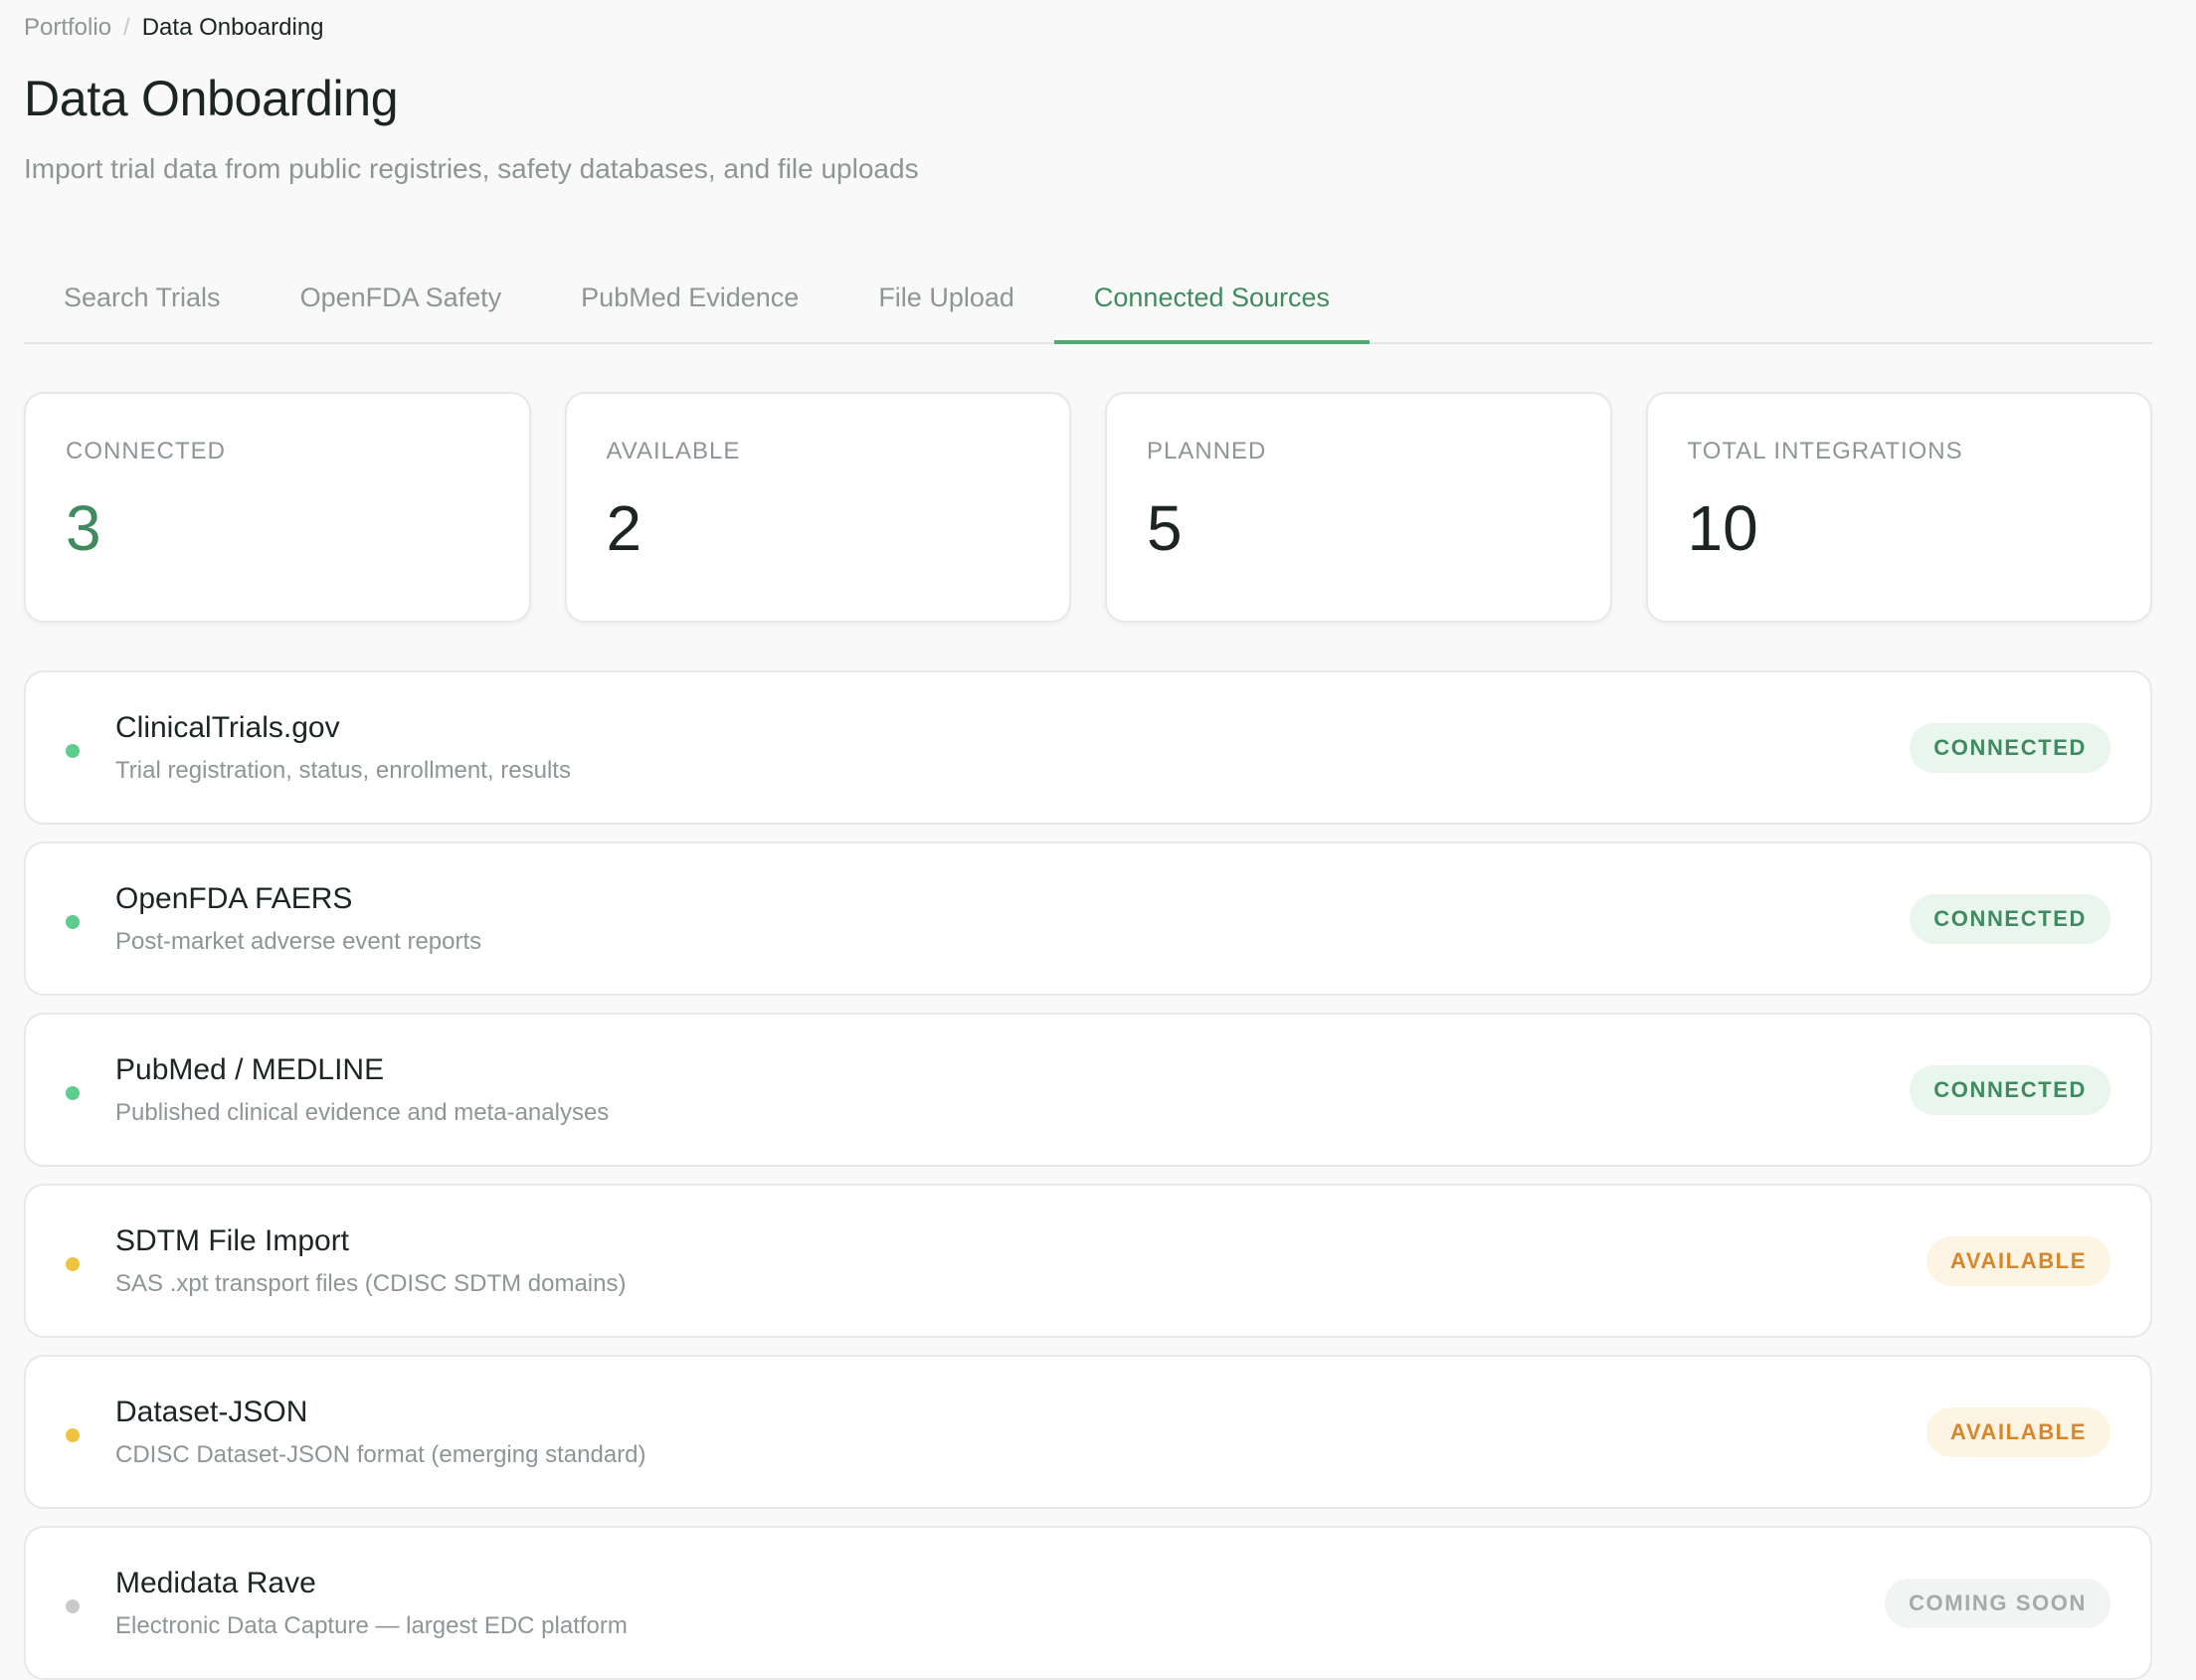 Image resolution: width=2196 pixels, height=1680 pixels. I want to click on source-name: ClinicalTrials.gov, so click(227, 727).